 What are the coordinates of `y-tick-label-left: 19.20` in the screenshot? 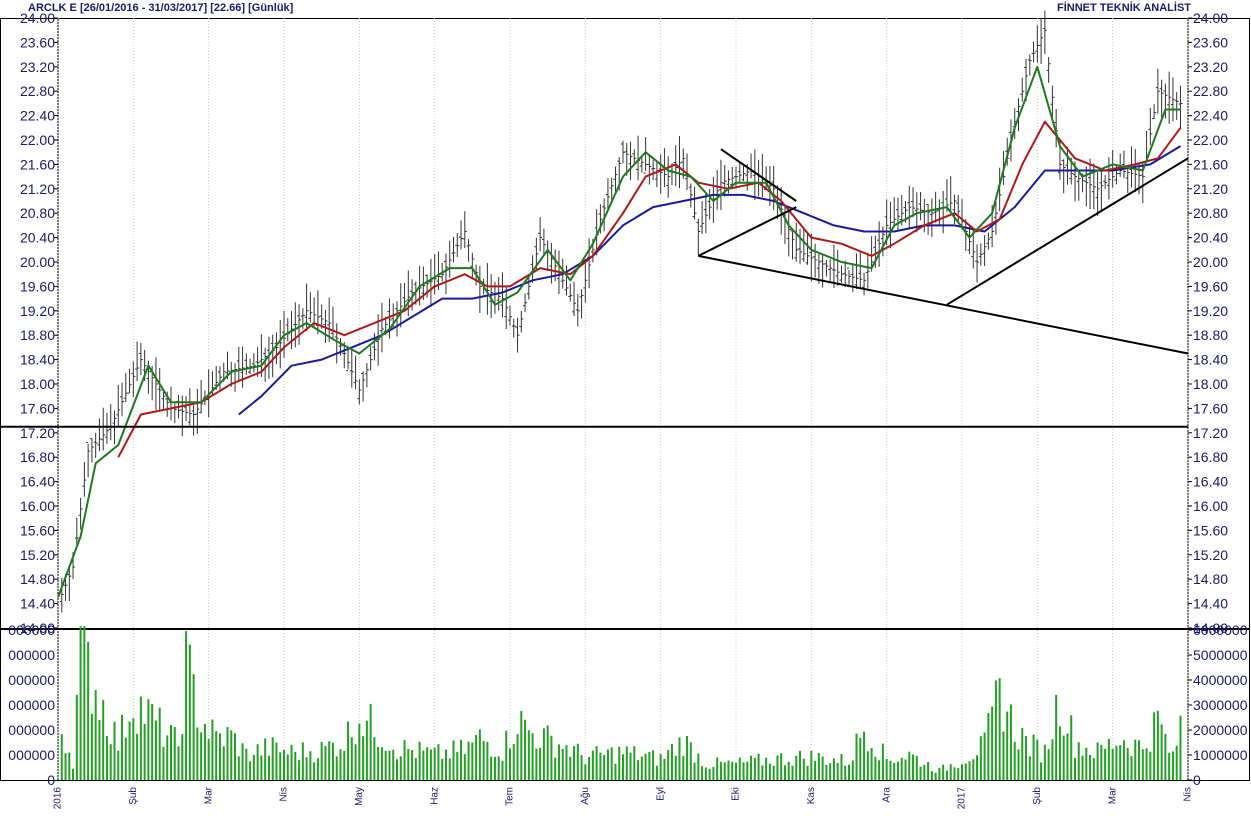 It's located at (37, 311).